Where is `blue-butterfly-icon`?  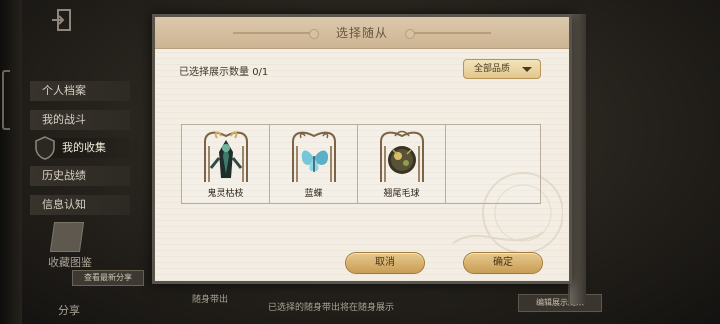
blue-butterfly-icon is located at coordinates (314, 156).